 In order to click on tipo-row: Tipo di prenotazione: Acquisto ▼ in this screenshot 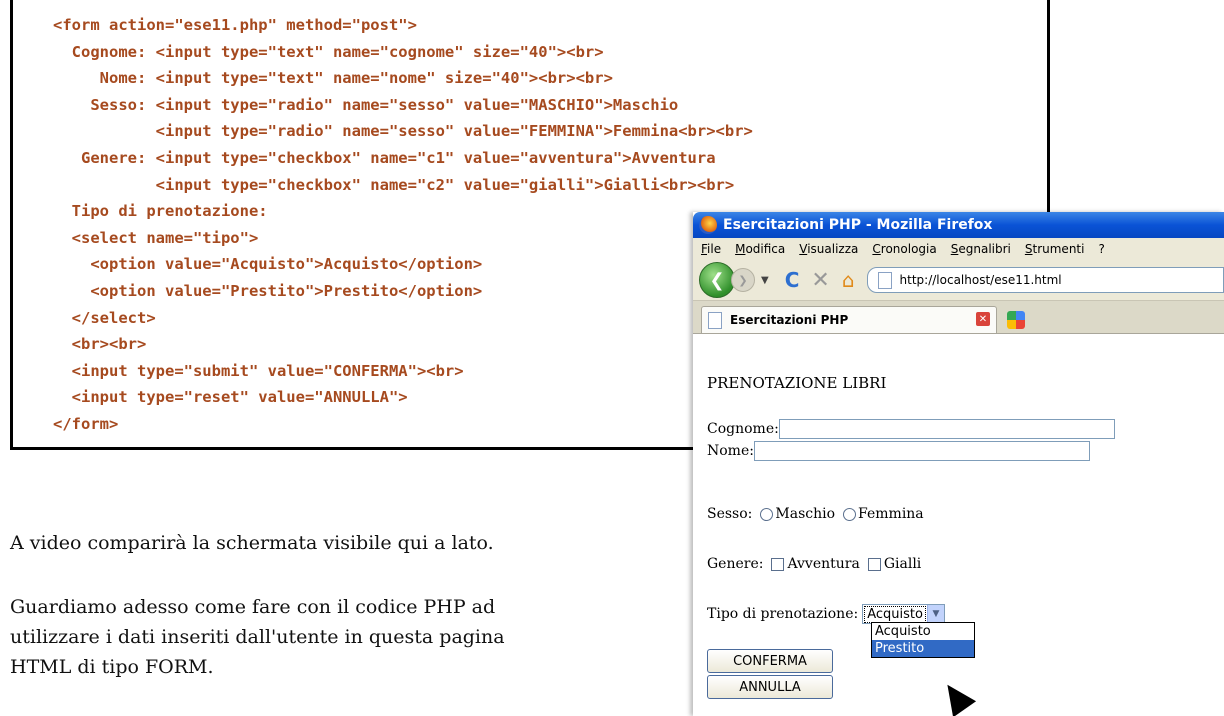, I will do `click(826, 614)`.